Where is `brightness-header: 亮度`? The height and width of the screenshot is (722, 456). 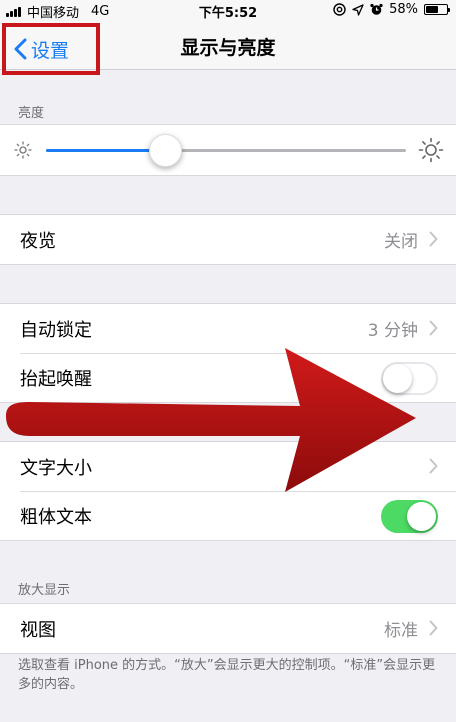
brightness-header: 亮度 is located at coordinates (31, 113).